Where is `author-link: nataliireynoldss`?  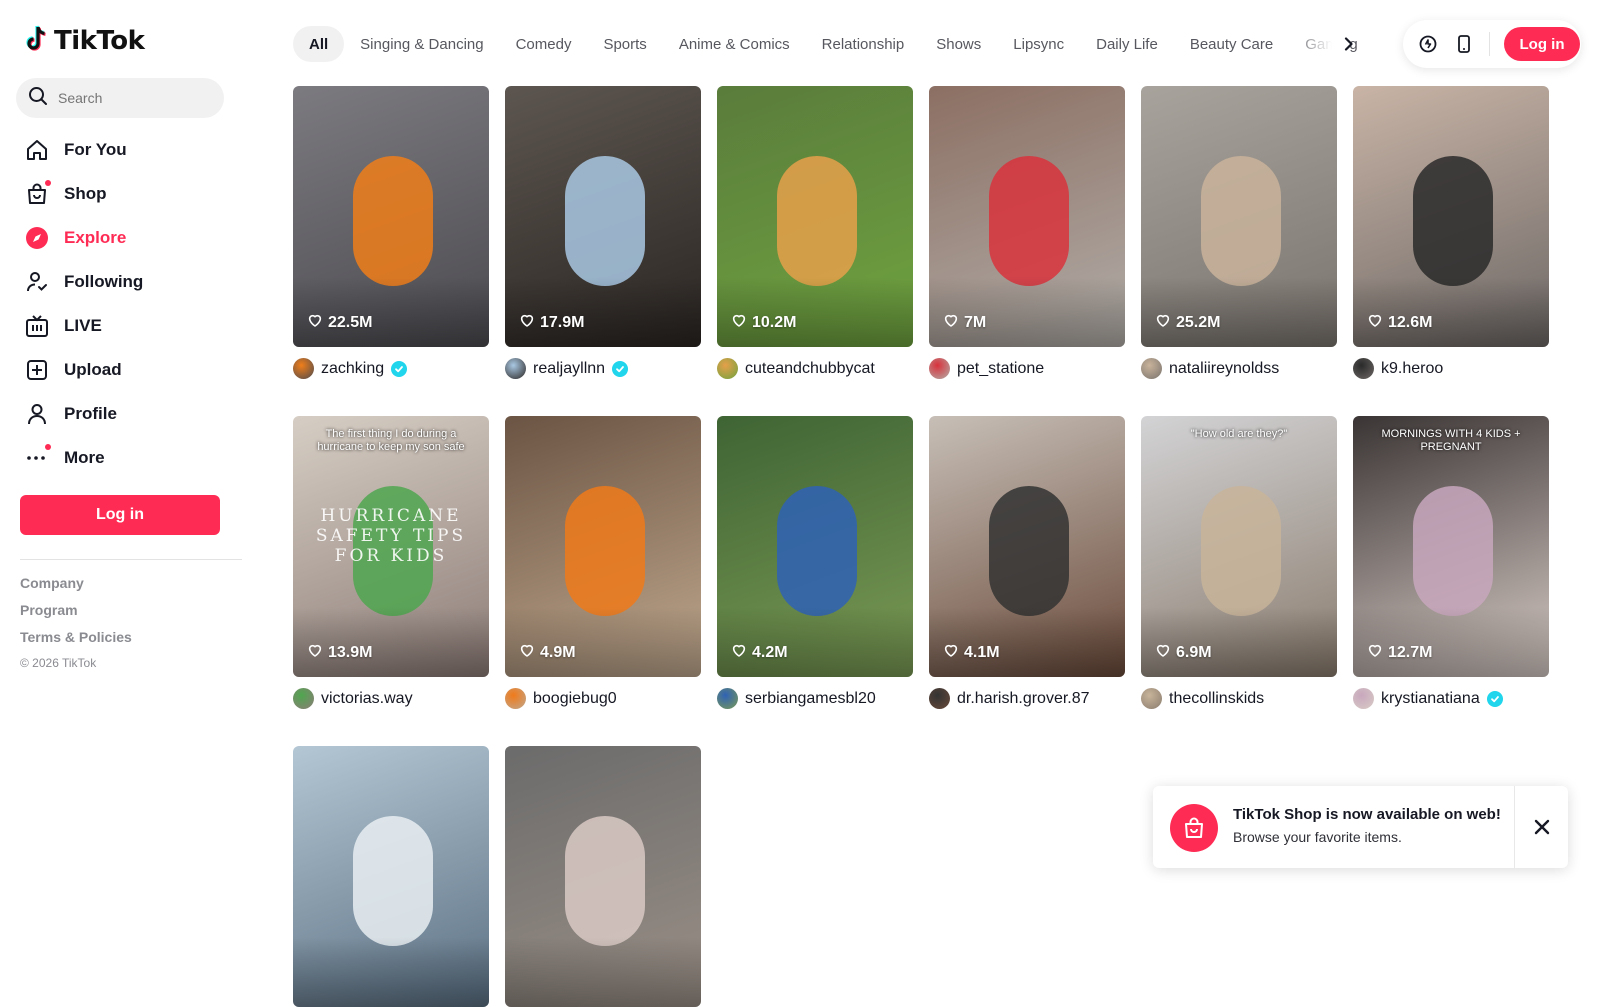 author-link: nataliireynoldss is located at coordinates (1210, 368).